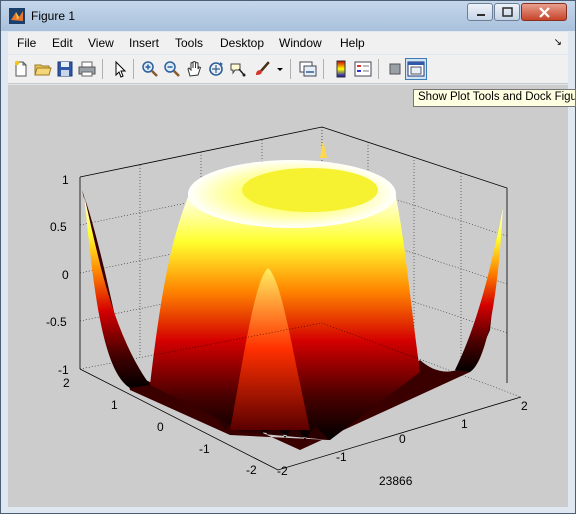 The height and width of the screenshot is (514, 576). I want to click on y-tick-0: 0, so click(160, 427).